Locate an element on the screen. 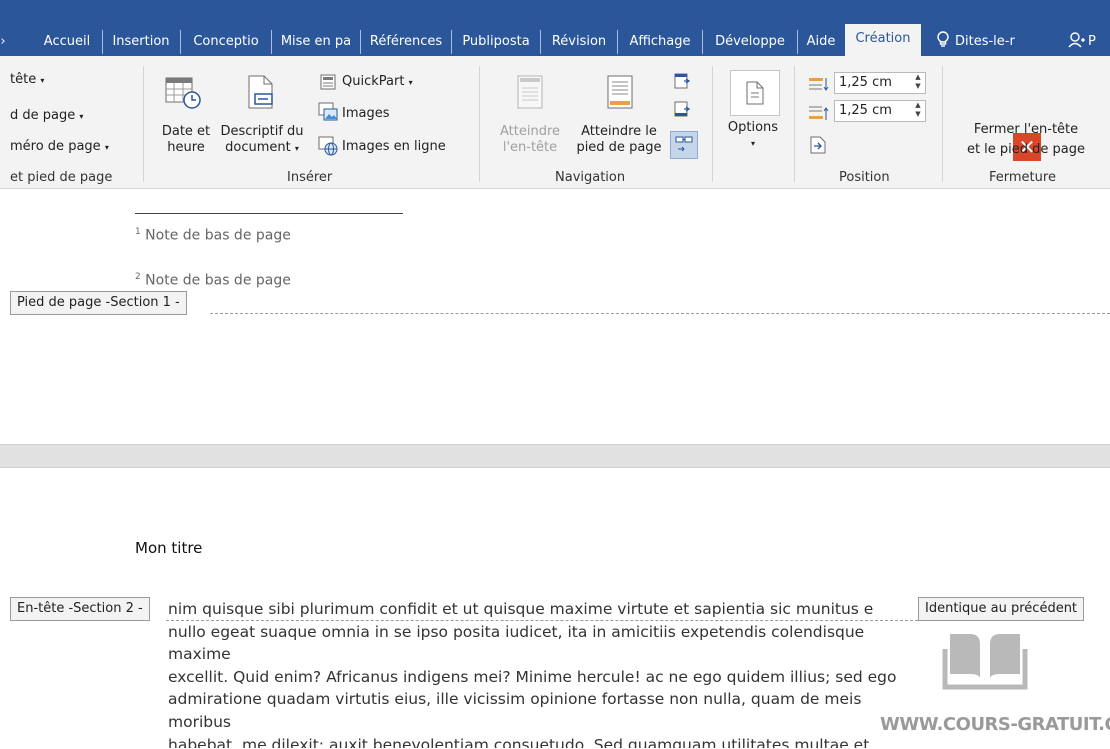  link-to-previous-icon is located at coordinates (684, 145).